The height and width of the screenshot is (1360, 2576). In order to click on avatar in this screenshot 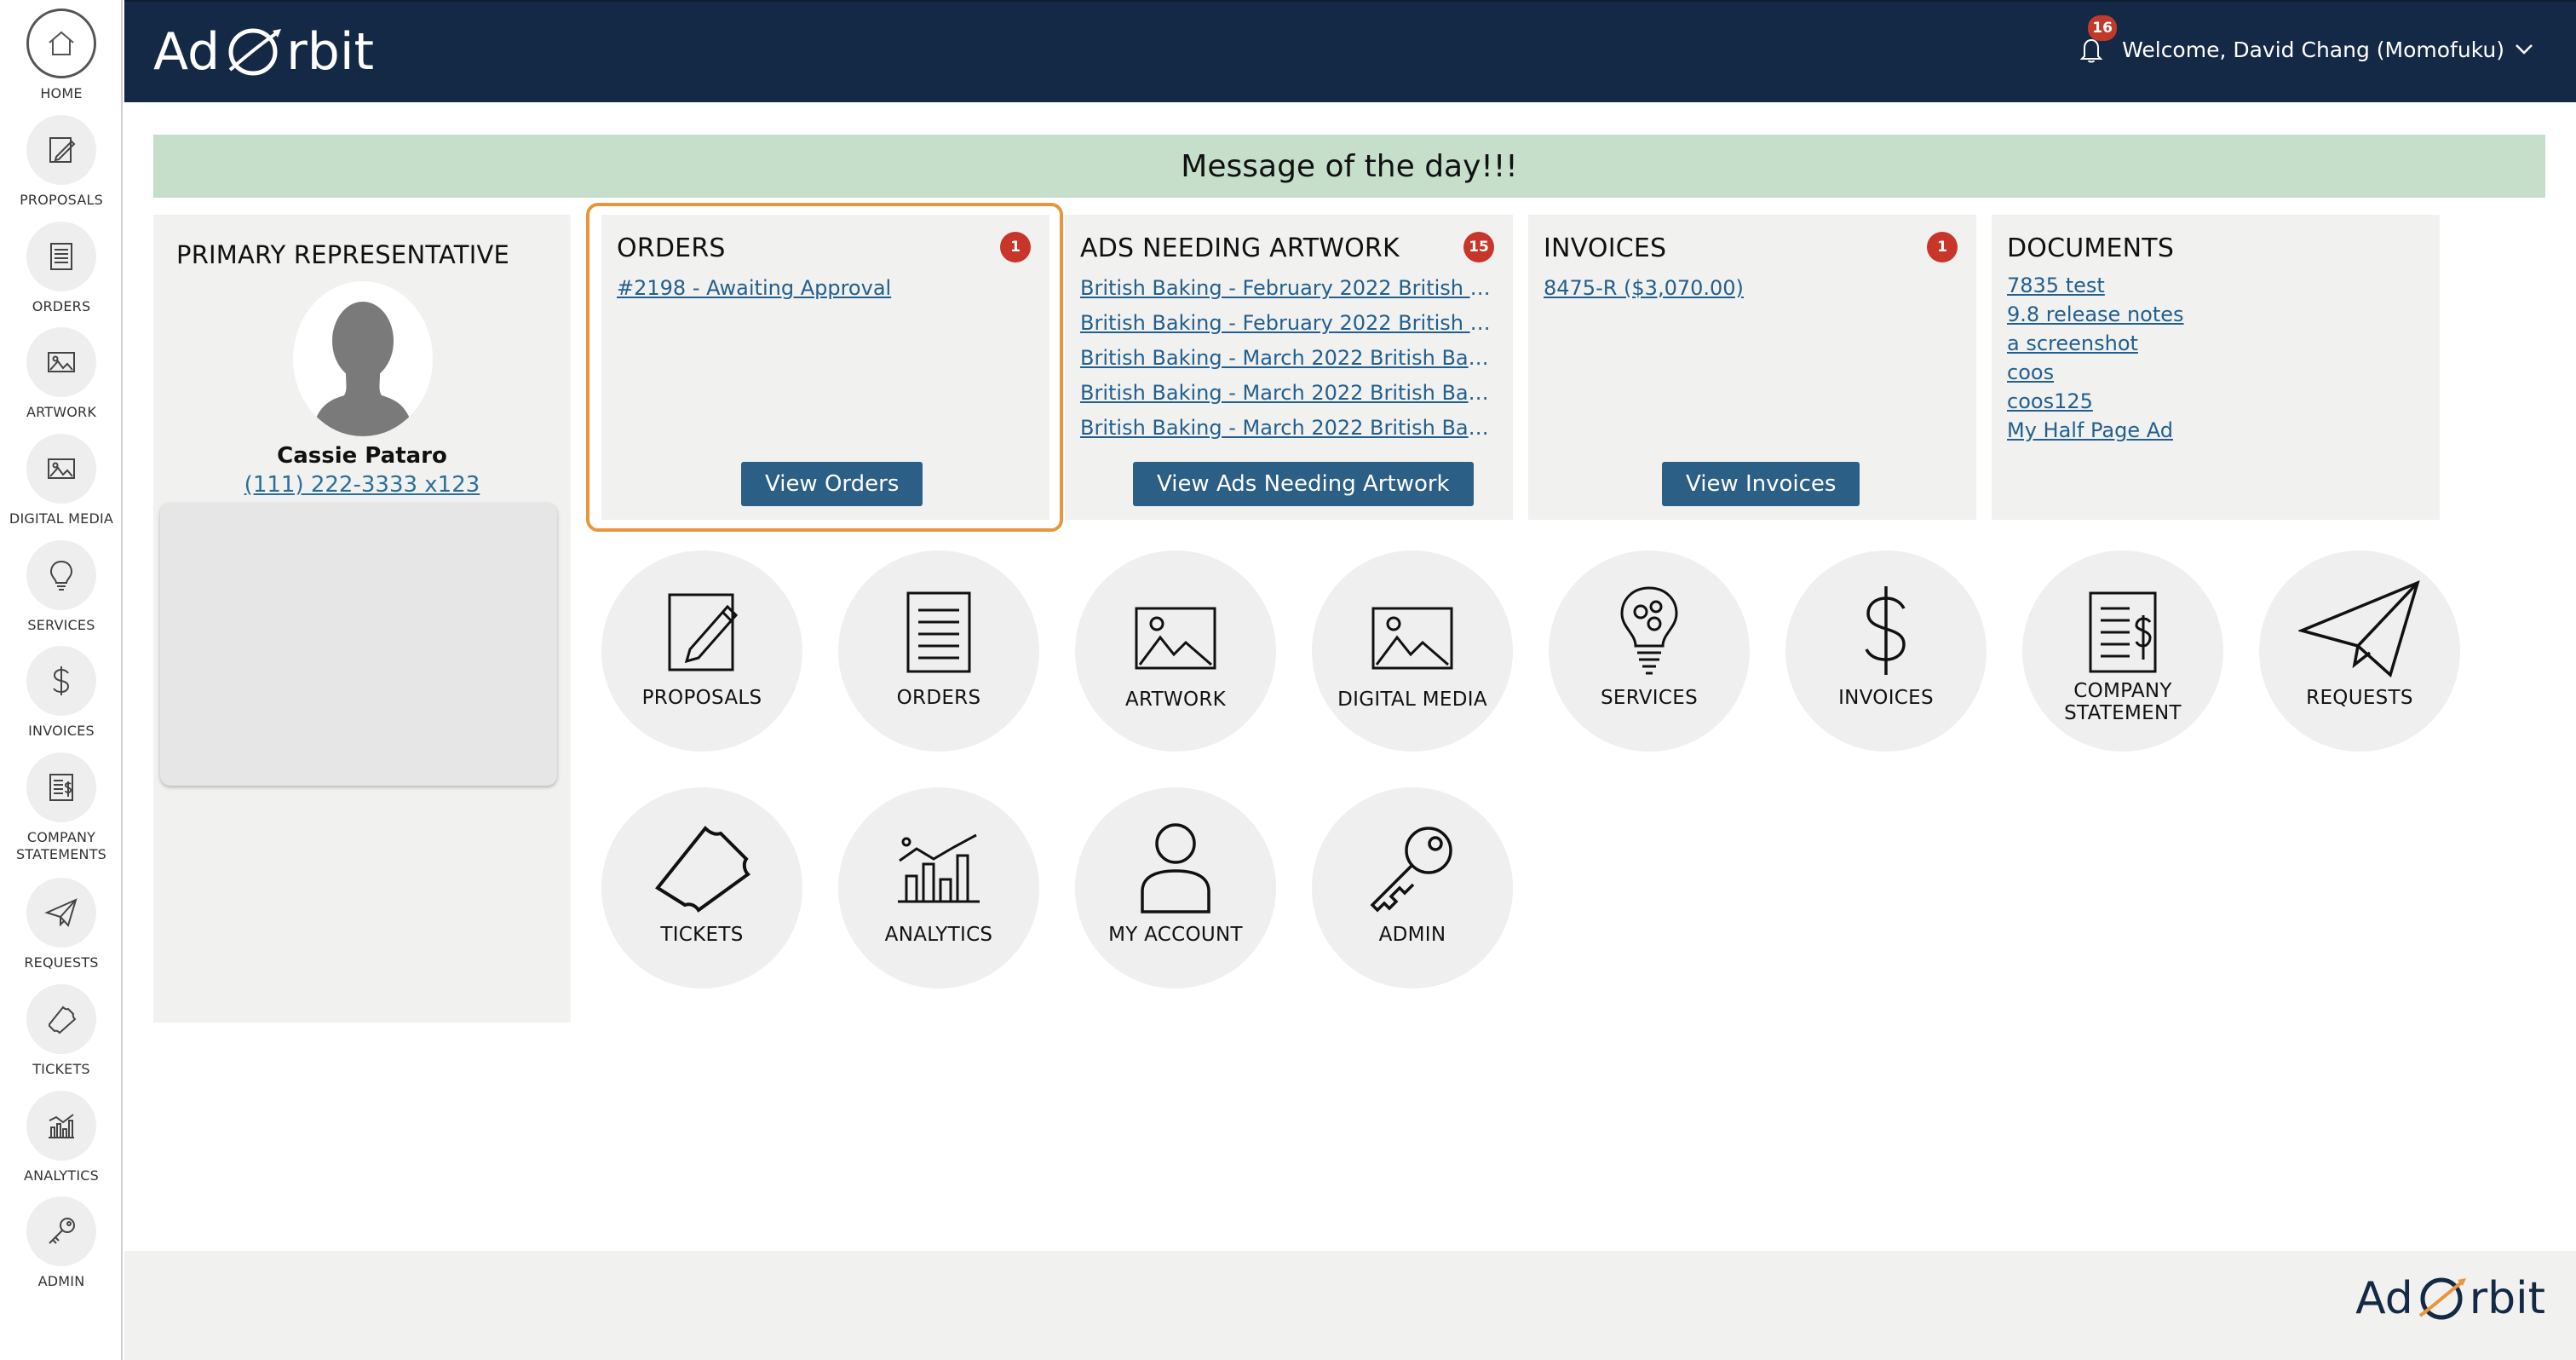, I will do `click(363, 358)`.